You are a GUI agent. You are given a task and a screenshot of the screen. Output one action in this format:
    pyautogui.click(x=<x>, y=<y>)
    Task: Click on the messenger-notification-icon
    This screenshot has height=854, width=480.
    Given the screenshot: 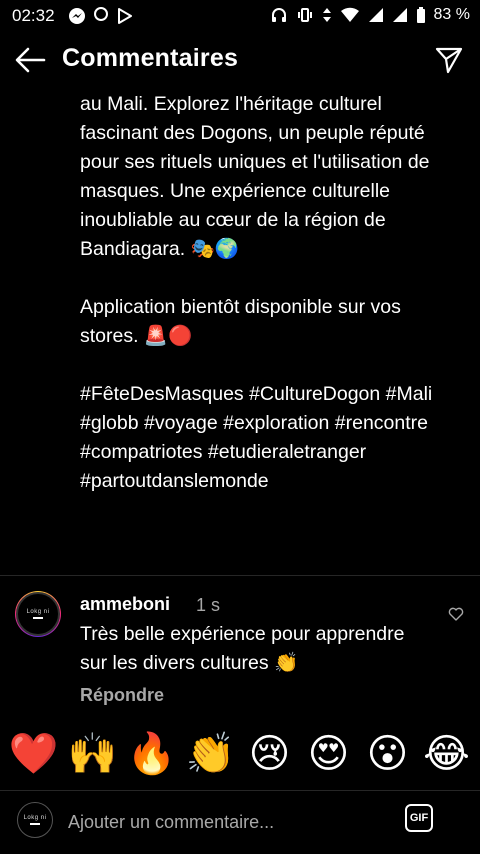 What is the action you would take?
    pyautogui.click(x=77, y=16)
    